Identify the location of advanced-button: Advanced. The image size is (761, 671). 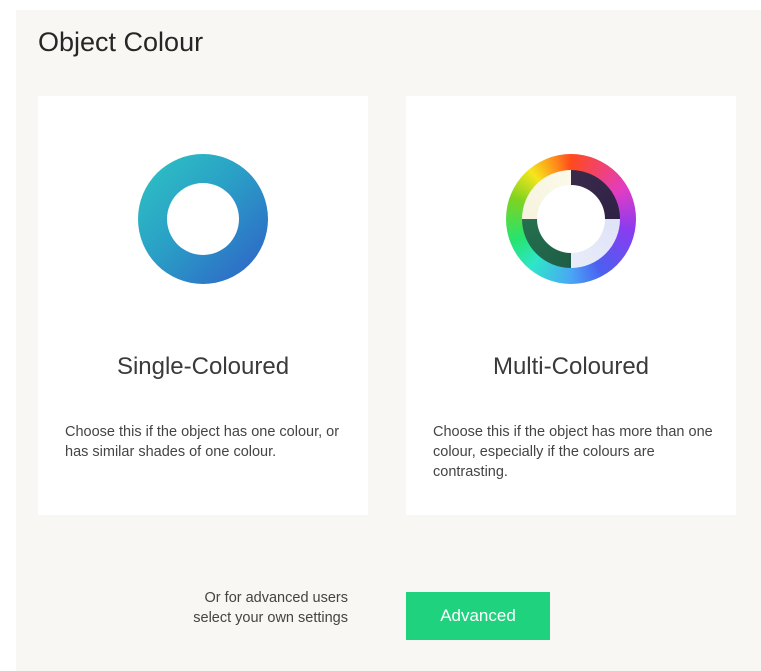
(478, 616).